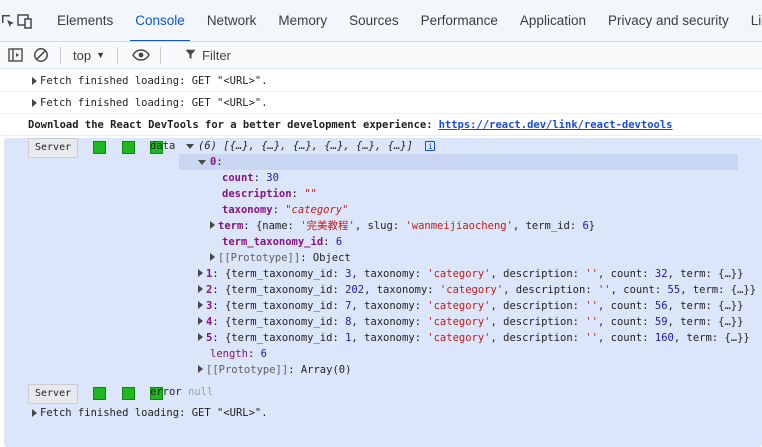  What do you see at coordinates (272, 178) in the screenshot?
I see `prop-value: 30` at bounding box center [272, 178].